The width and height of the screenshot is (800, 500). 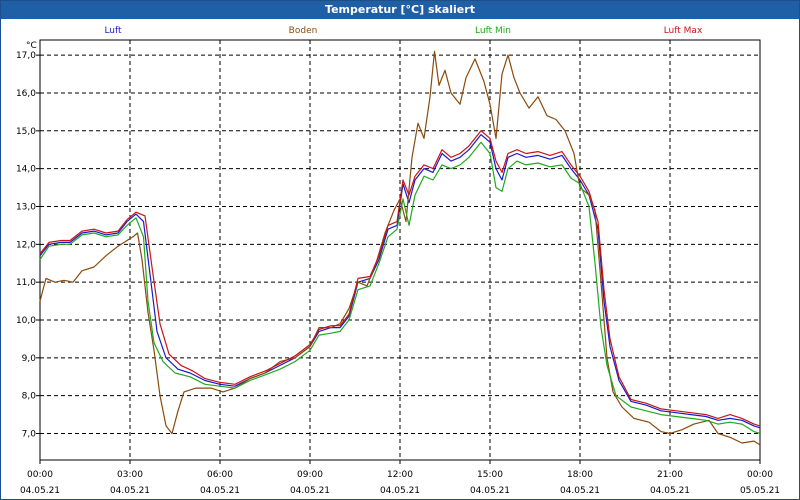 What do you see at coordinates (26, 170) in the screenshot?
I see `y-tick-label: 14,0` at bounding box center [26, 170].